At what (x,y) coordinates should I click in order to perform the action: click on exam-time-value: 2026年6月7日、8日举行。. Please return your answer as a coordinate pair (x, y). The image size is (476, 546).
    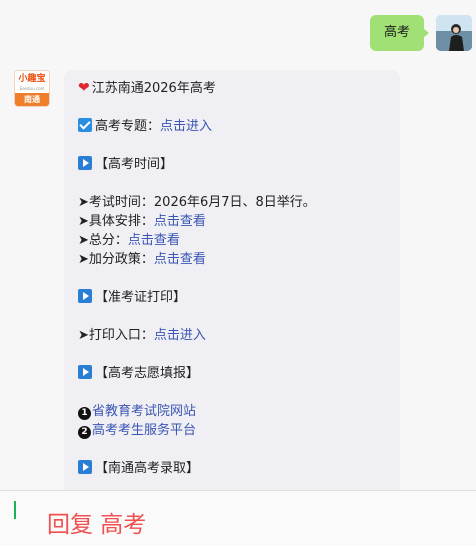
    Looking at the image, I should click on (234, 202).